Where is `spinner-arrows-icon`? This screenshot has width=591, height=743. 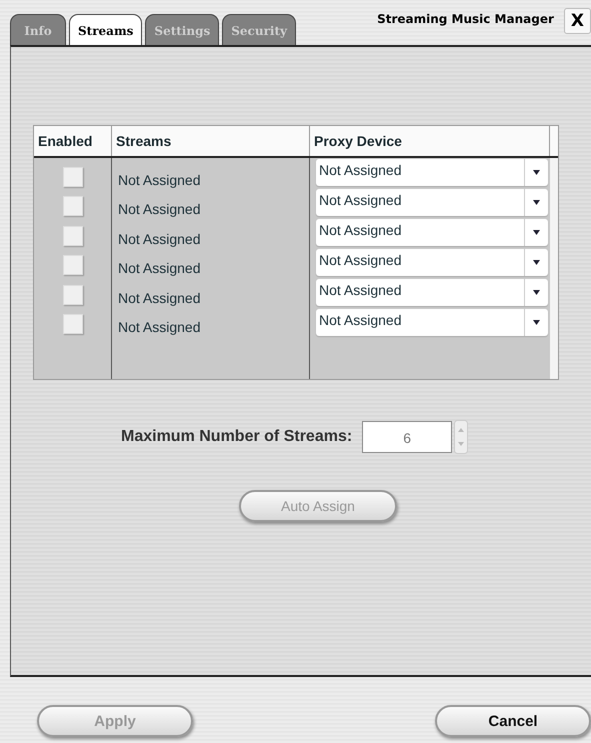
spinner-arrows-icon is located at coordinates (461, 437).